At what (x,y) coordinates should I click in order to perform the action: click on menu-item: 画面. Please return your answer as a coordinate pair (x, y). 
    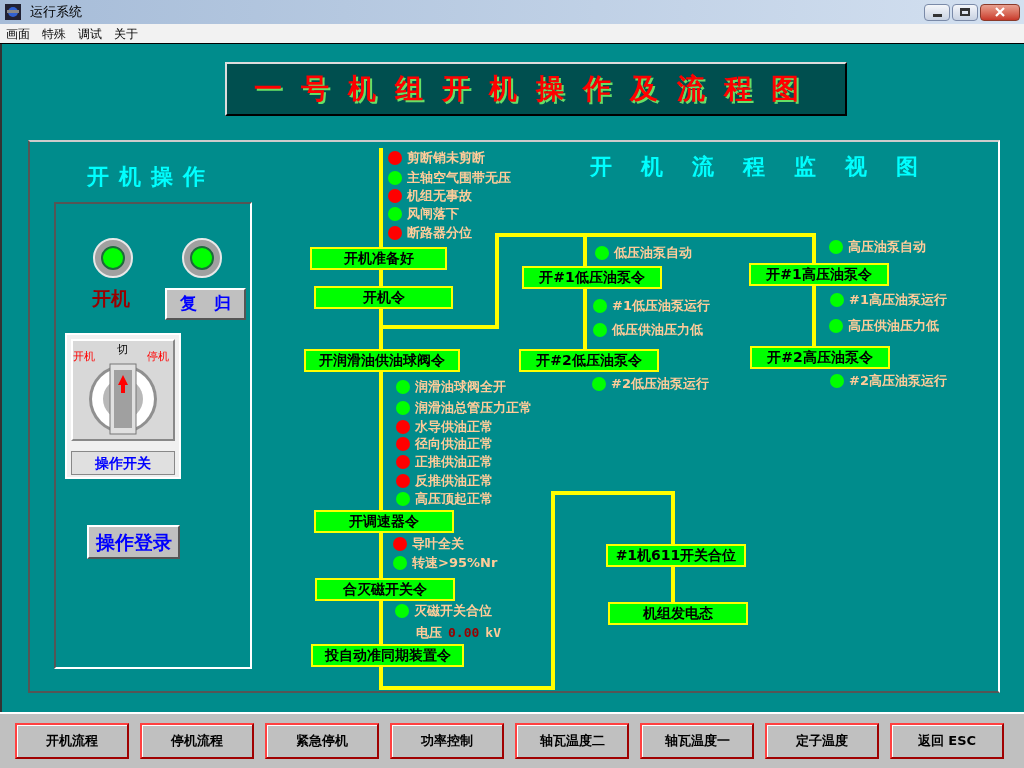
    Looking at the image, I should click on (18, 33).